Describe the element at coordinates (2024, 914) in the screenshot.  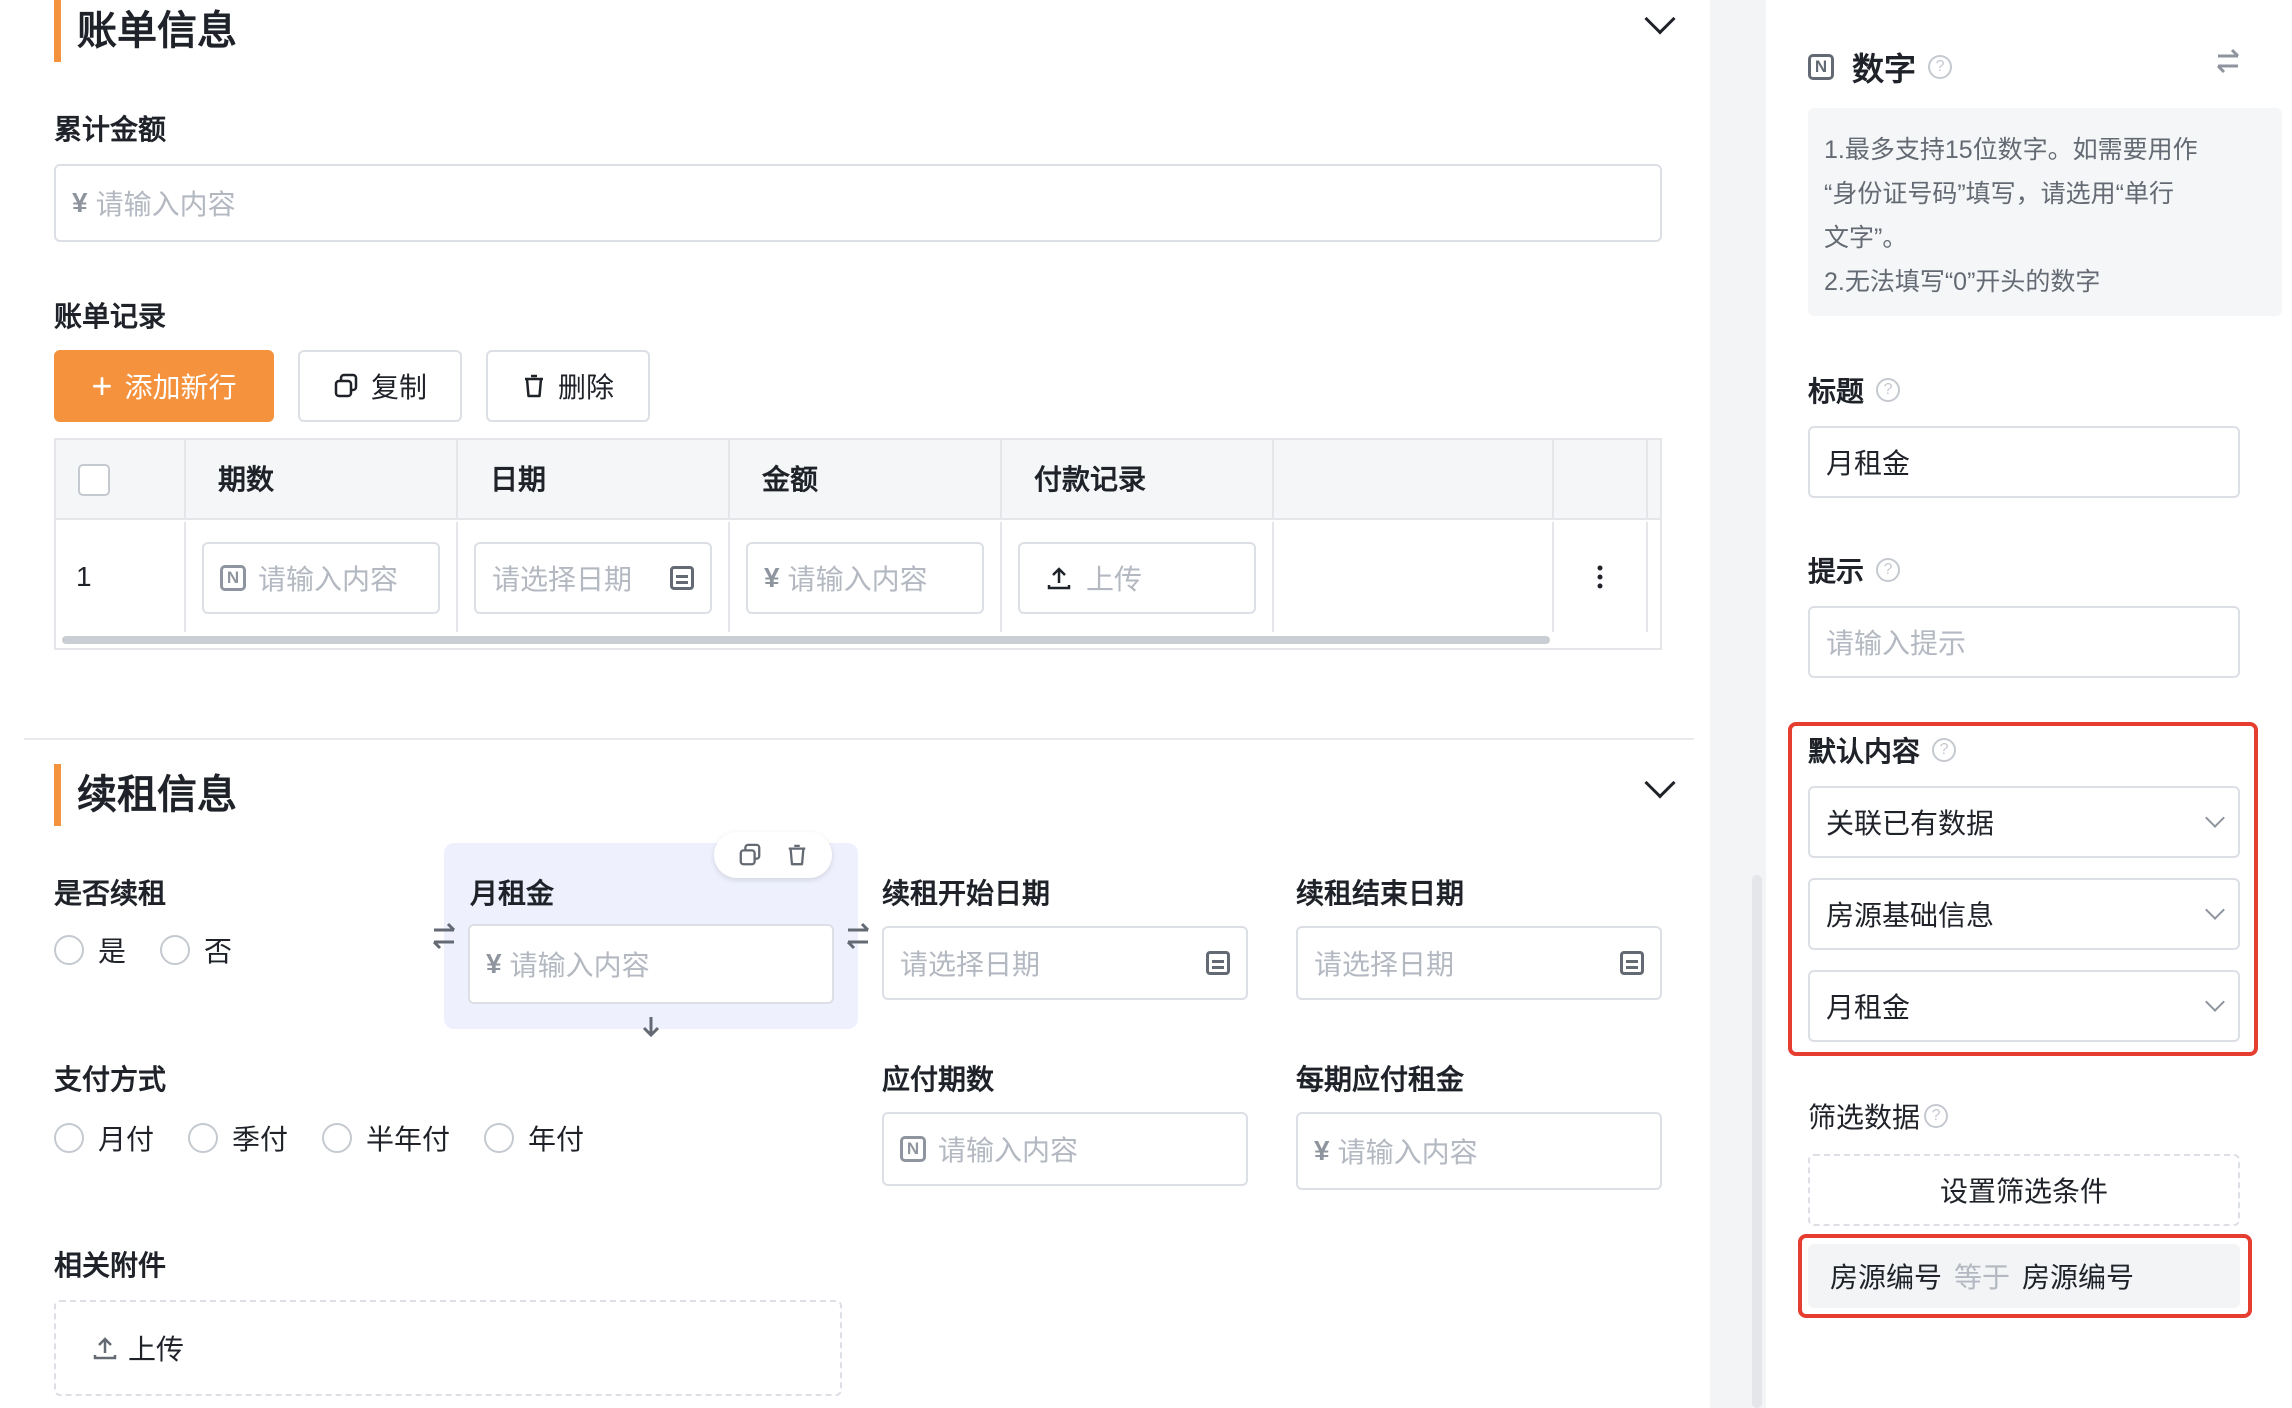
I see `data-source-select: 房源基础信息` at that location.